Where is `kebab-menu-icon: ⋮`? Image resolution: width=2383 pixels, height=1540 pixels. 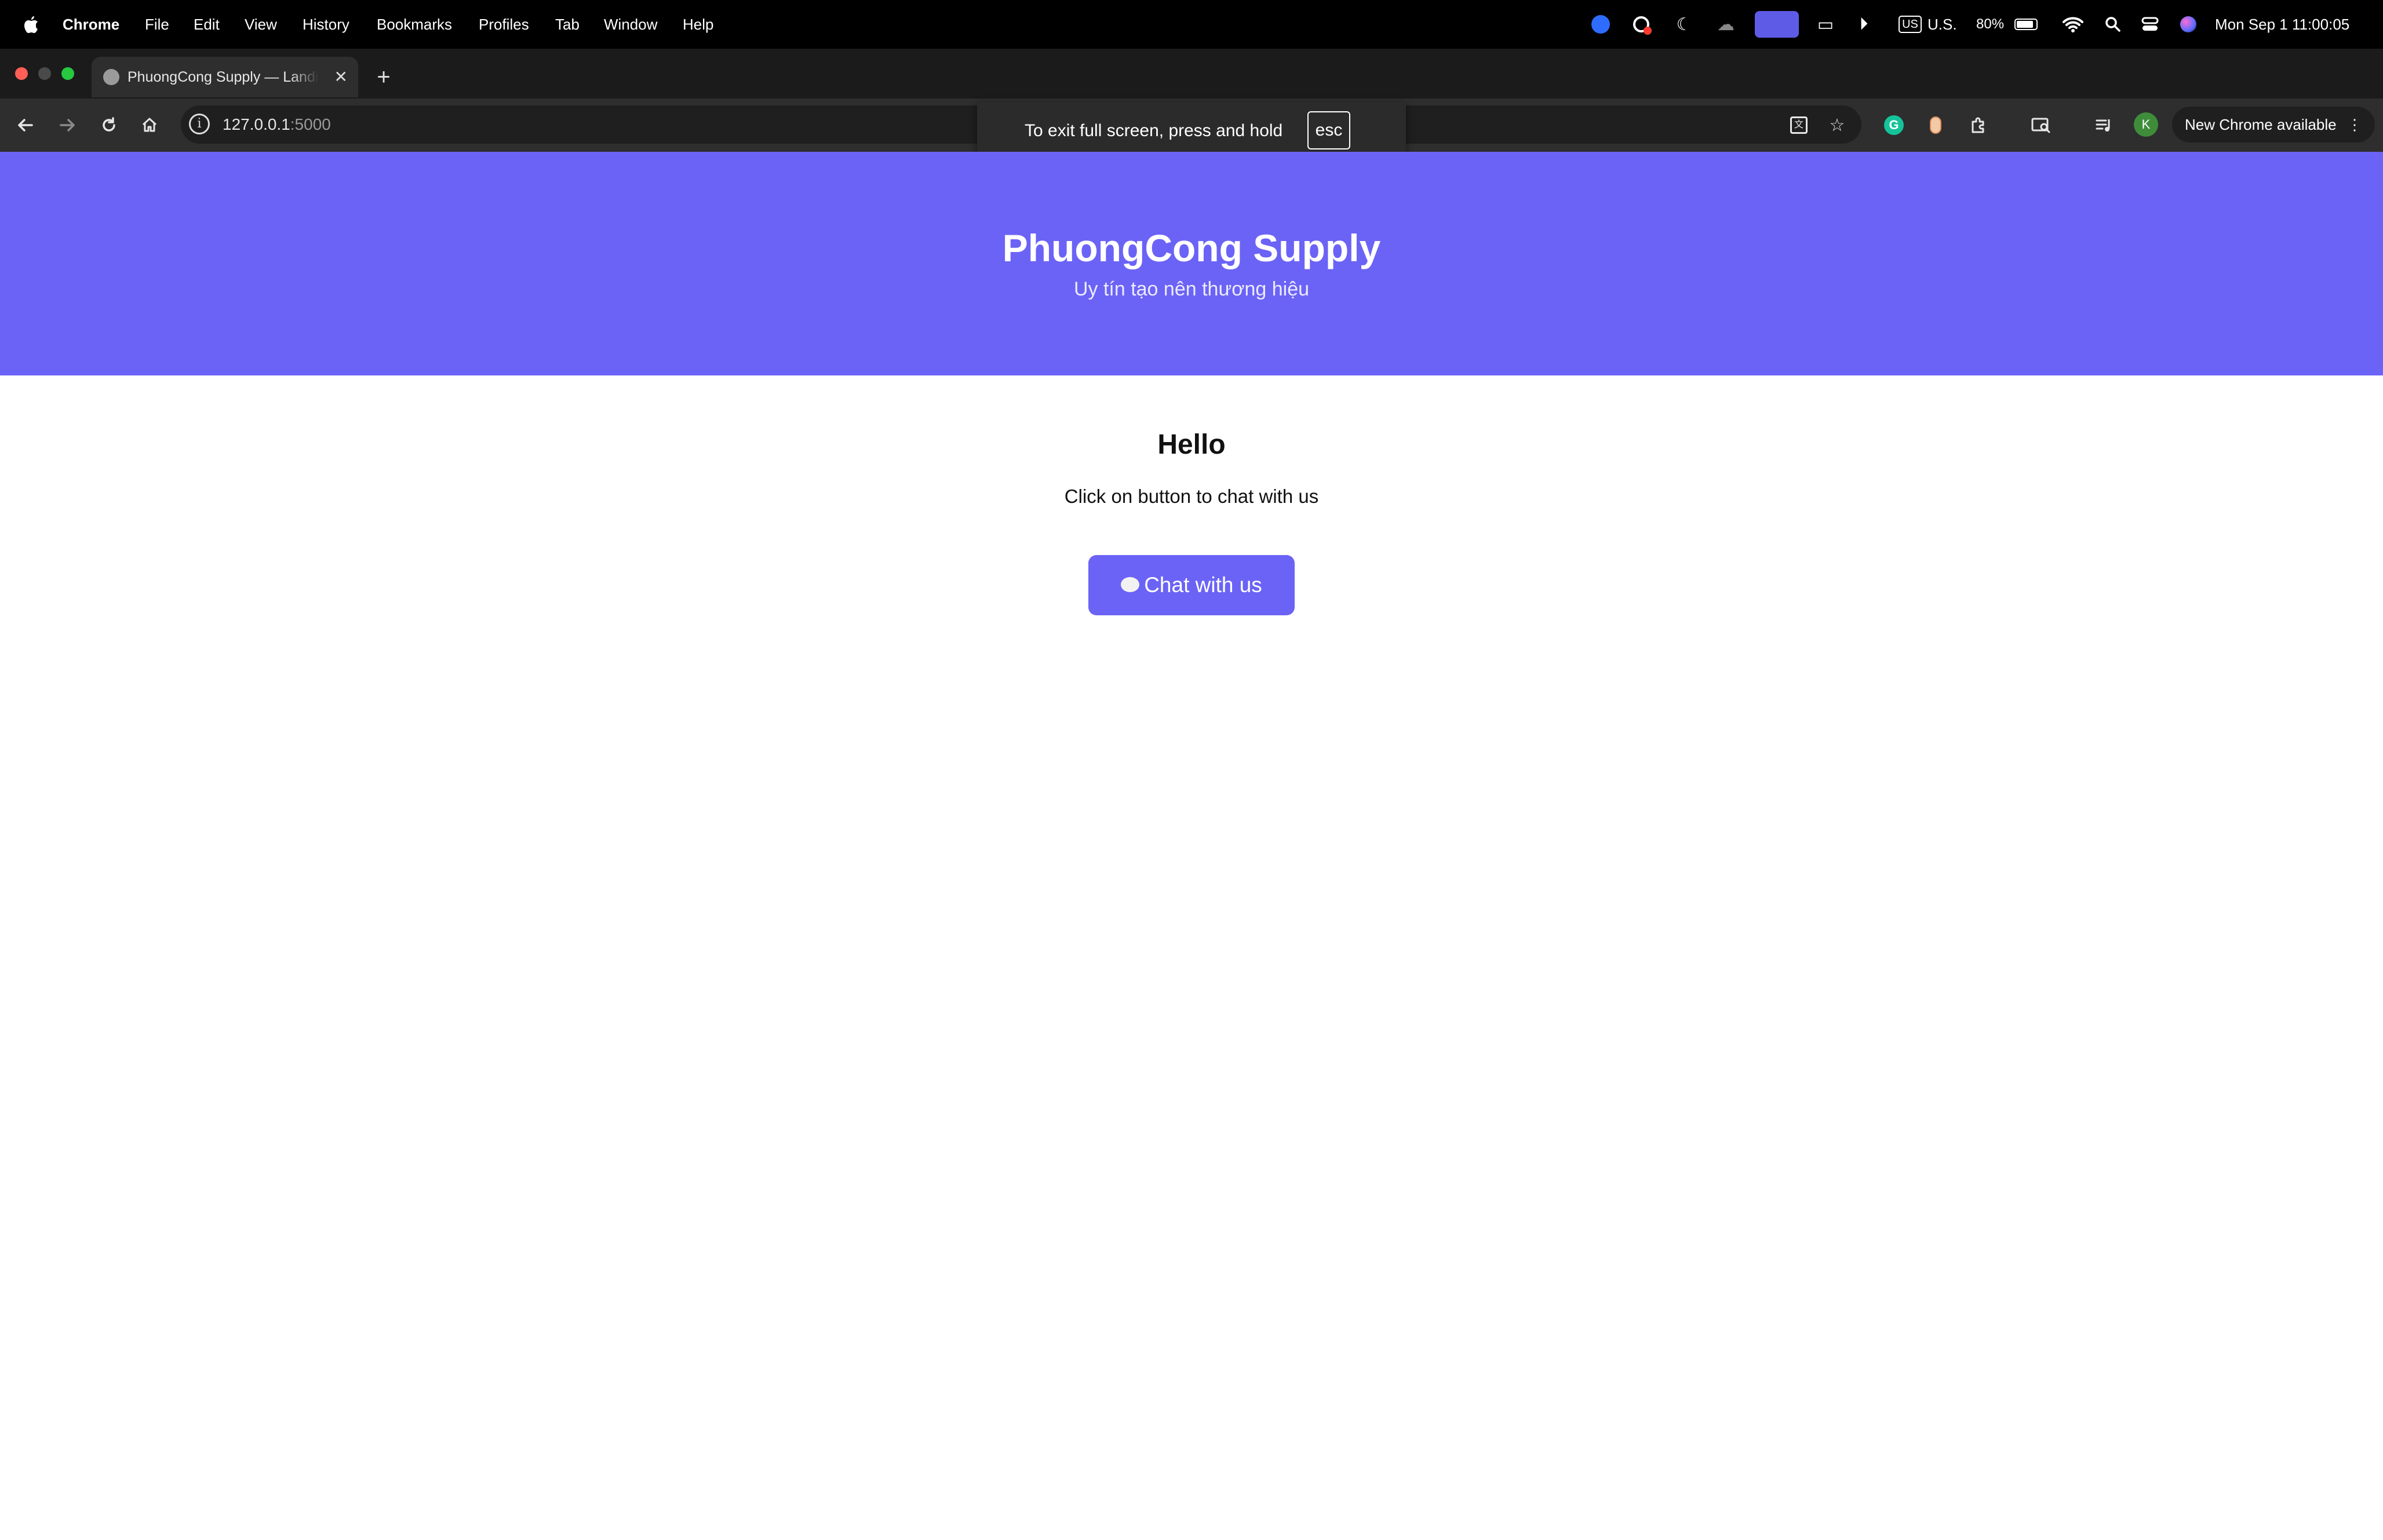 kebab-menu-icon: ⋮ is located at coordinates (2355, 125).